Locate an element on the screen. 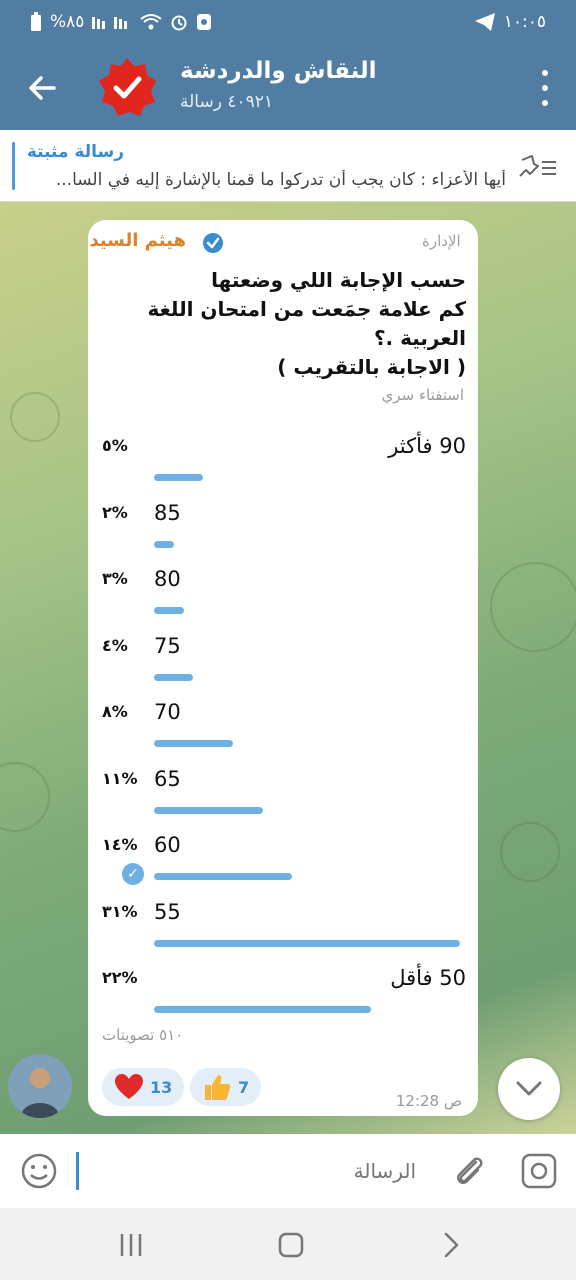  message-time: 12:28 ص is located at coordinates (428, 1101).